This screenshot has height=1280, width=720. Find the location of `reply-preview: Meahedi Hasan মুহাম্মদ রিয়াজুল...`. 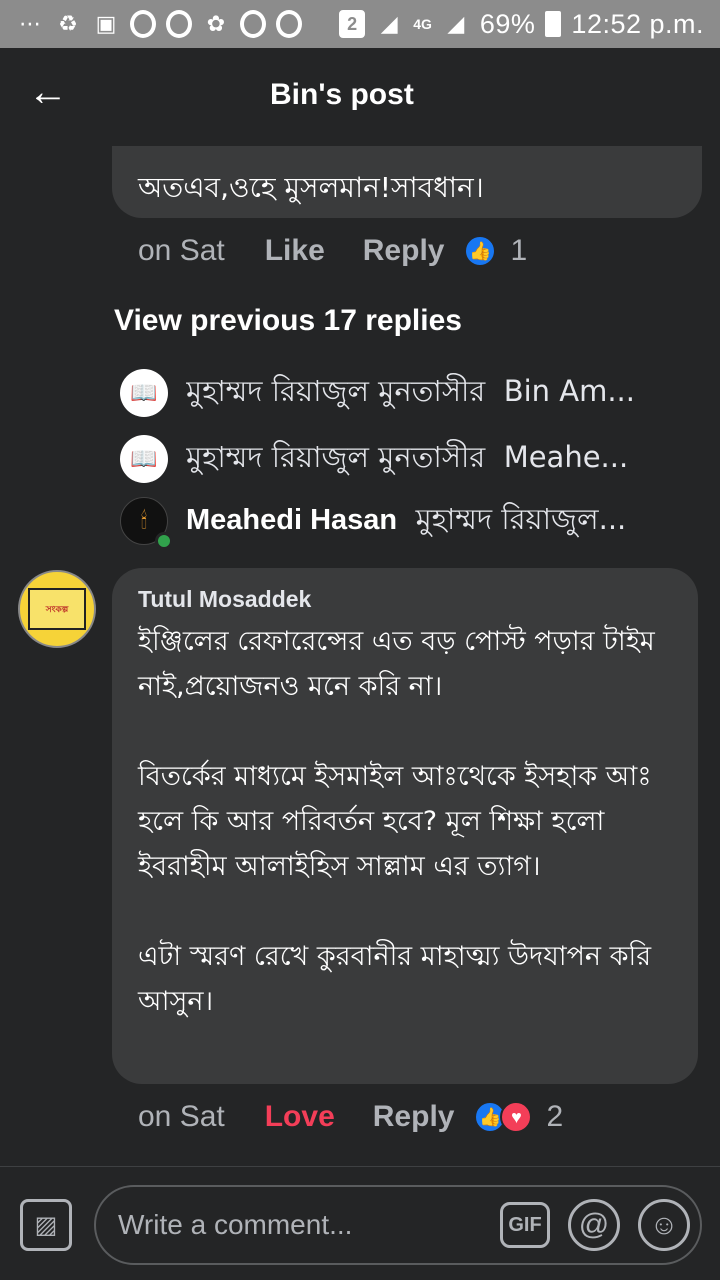

reply-preview: Meahedi Hasan মুহাম্মদ রিয়াজুল... is located at coordinates (410, 523).